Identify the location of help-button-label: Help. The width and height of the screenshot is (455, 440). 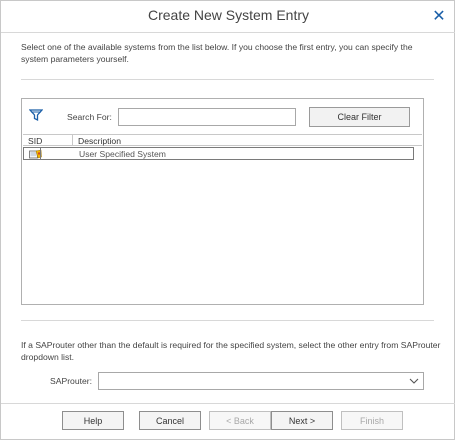
(93, 420).